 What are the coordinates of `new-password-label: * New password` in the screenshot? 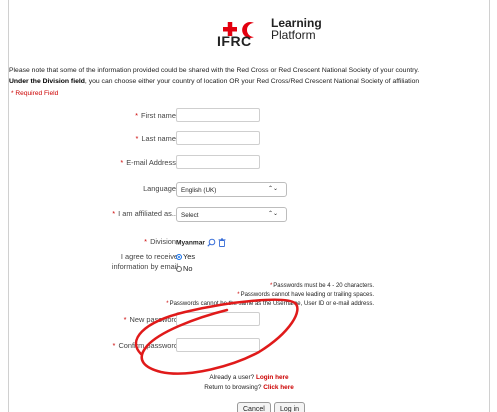 It's located at (150, 319).